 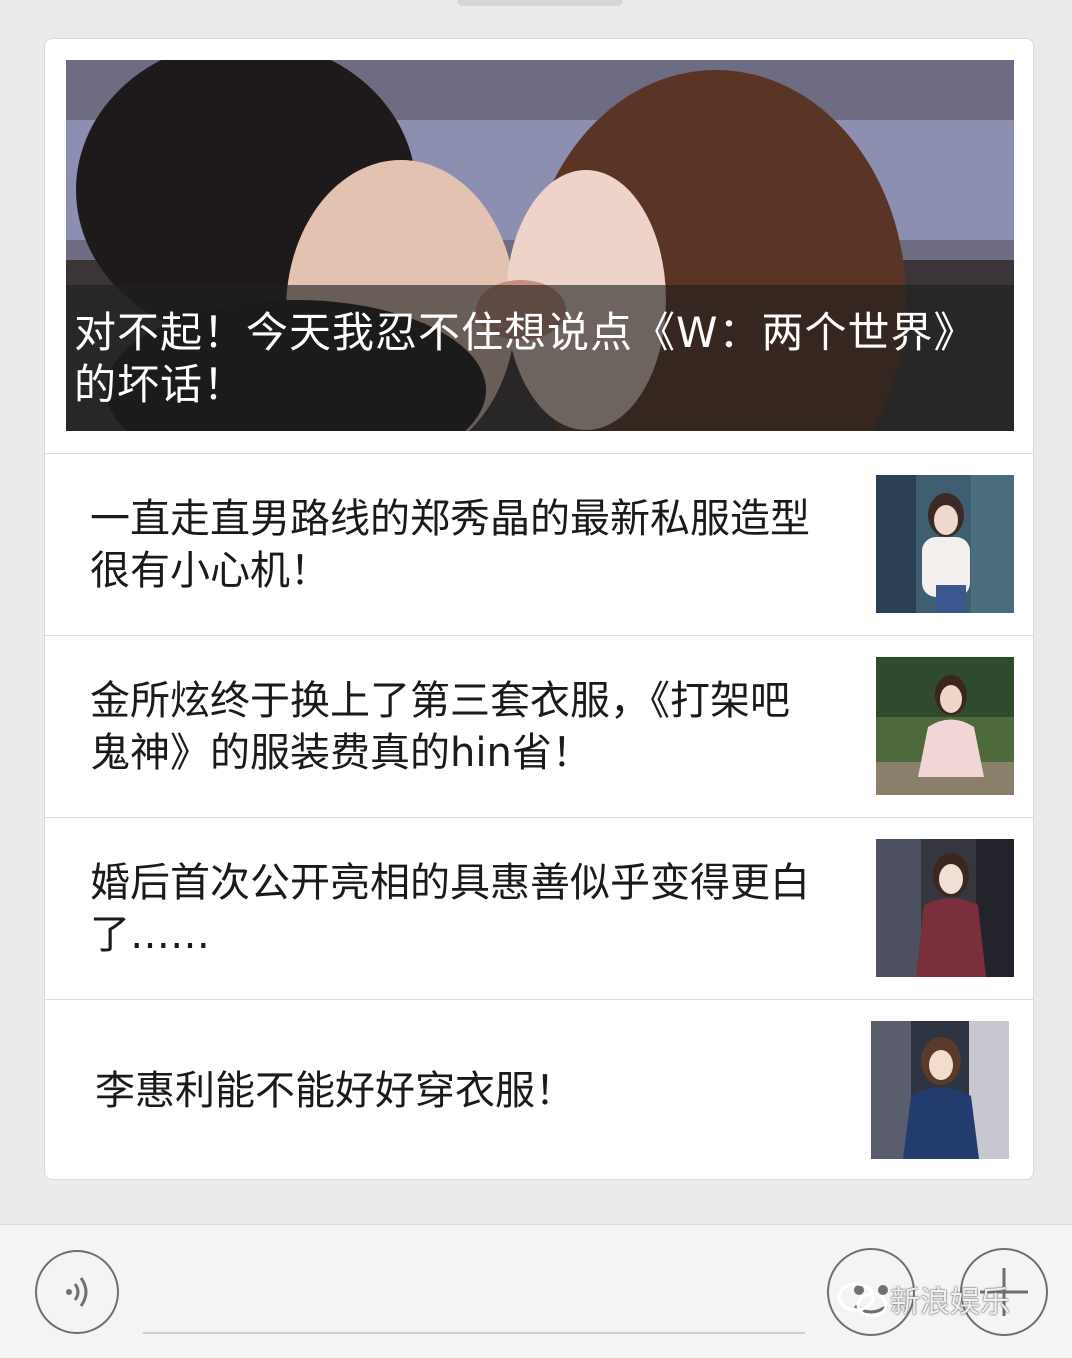 I want to click on wechat-logo-icon, so click(x=862, y=1300).